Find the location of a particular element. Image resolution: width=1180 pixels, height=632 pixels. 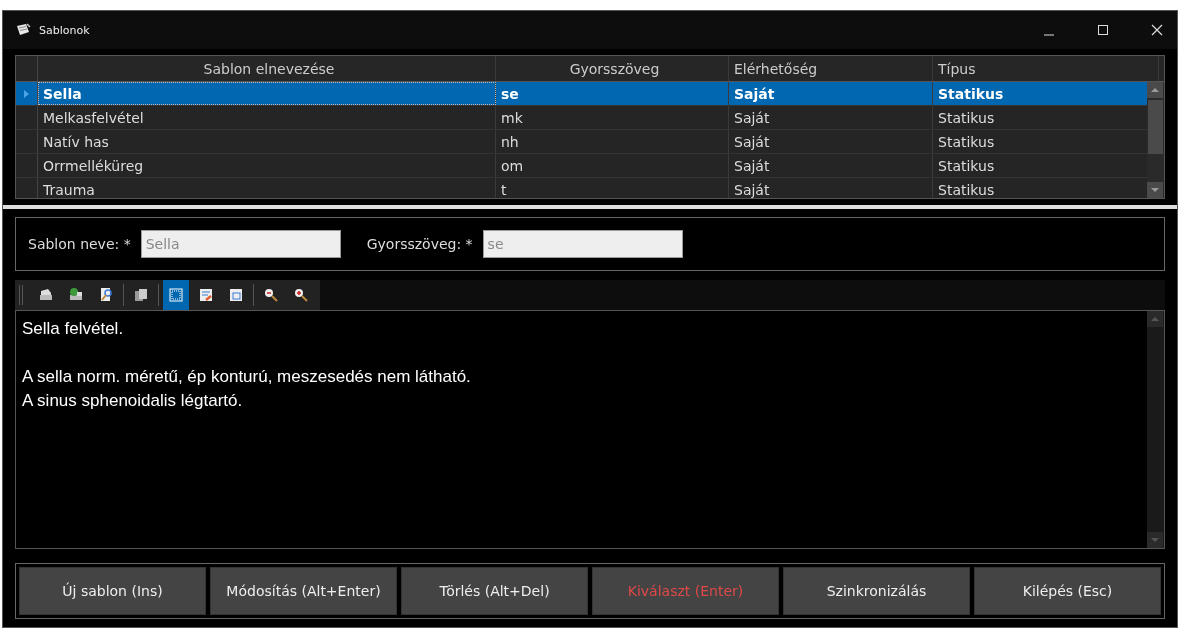

scrollbar is located at coordinates (1155, 140).